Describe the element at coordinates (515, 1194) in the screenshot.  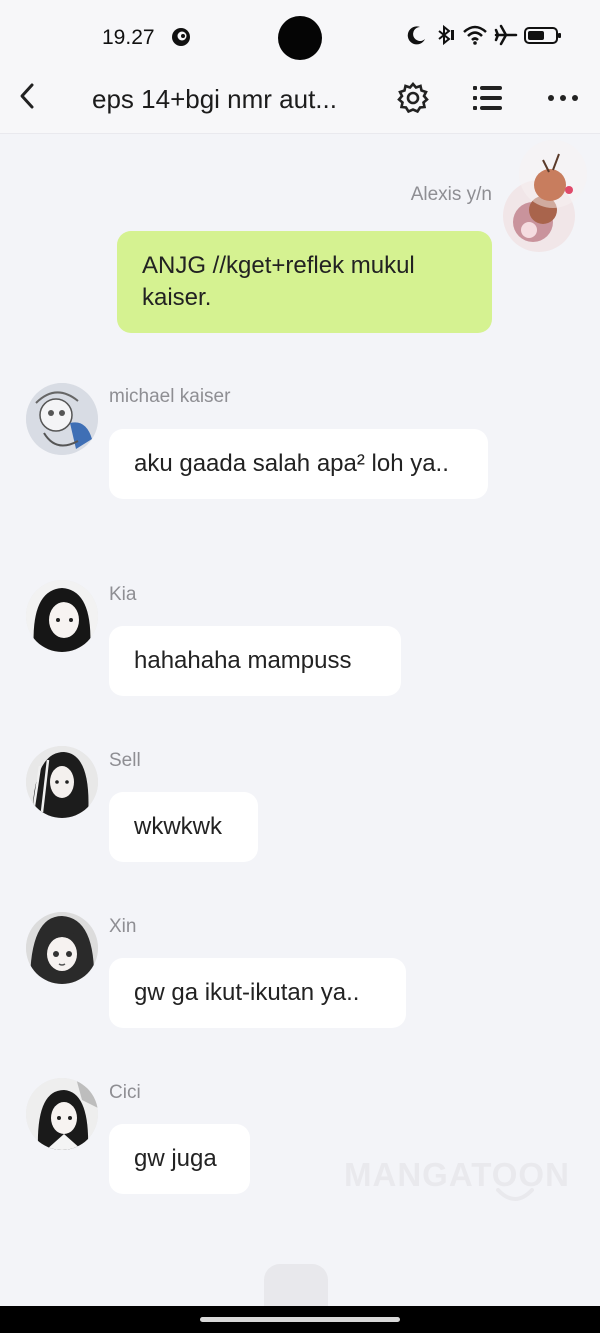
I see `watermark-smile-icon` at that location.